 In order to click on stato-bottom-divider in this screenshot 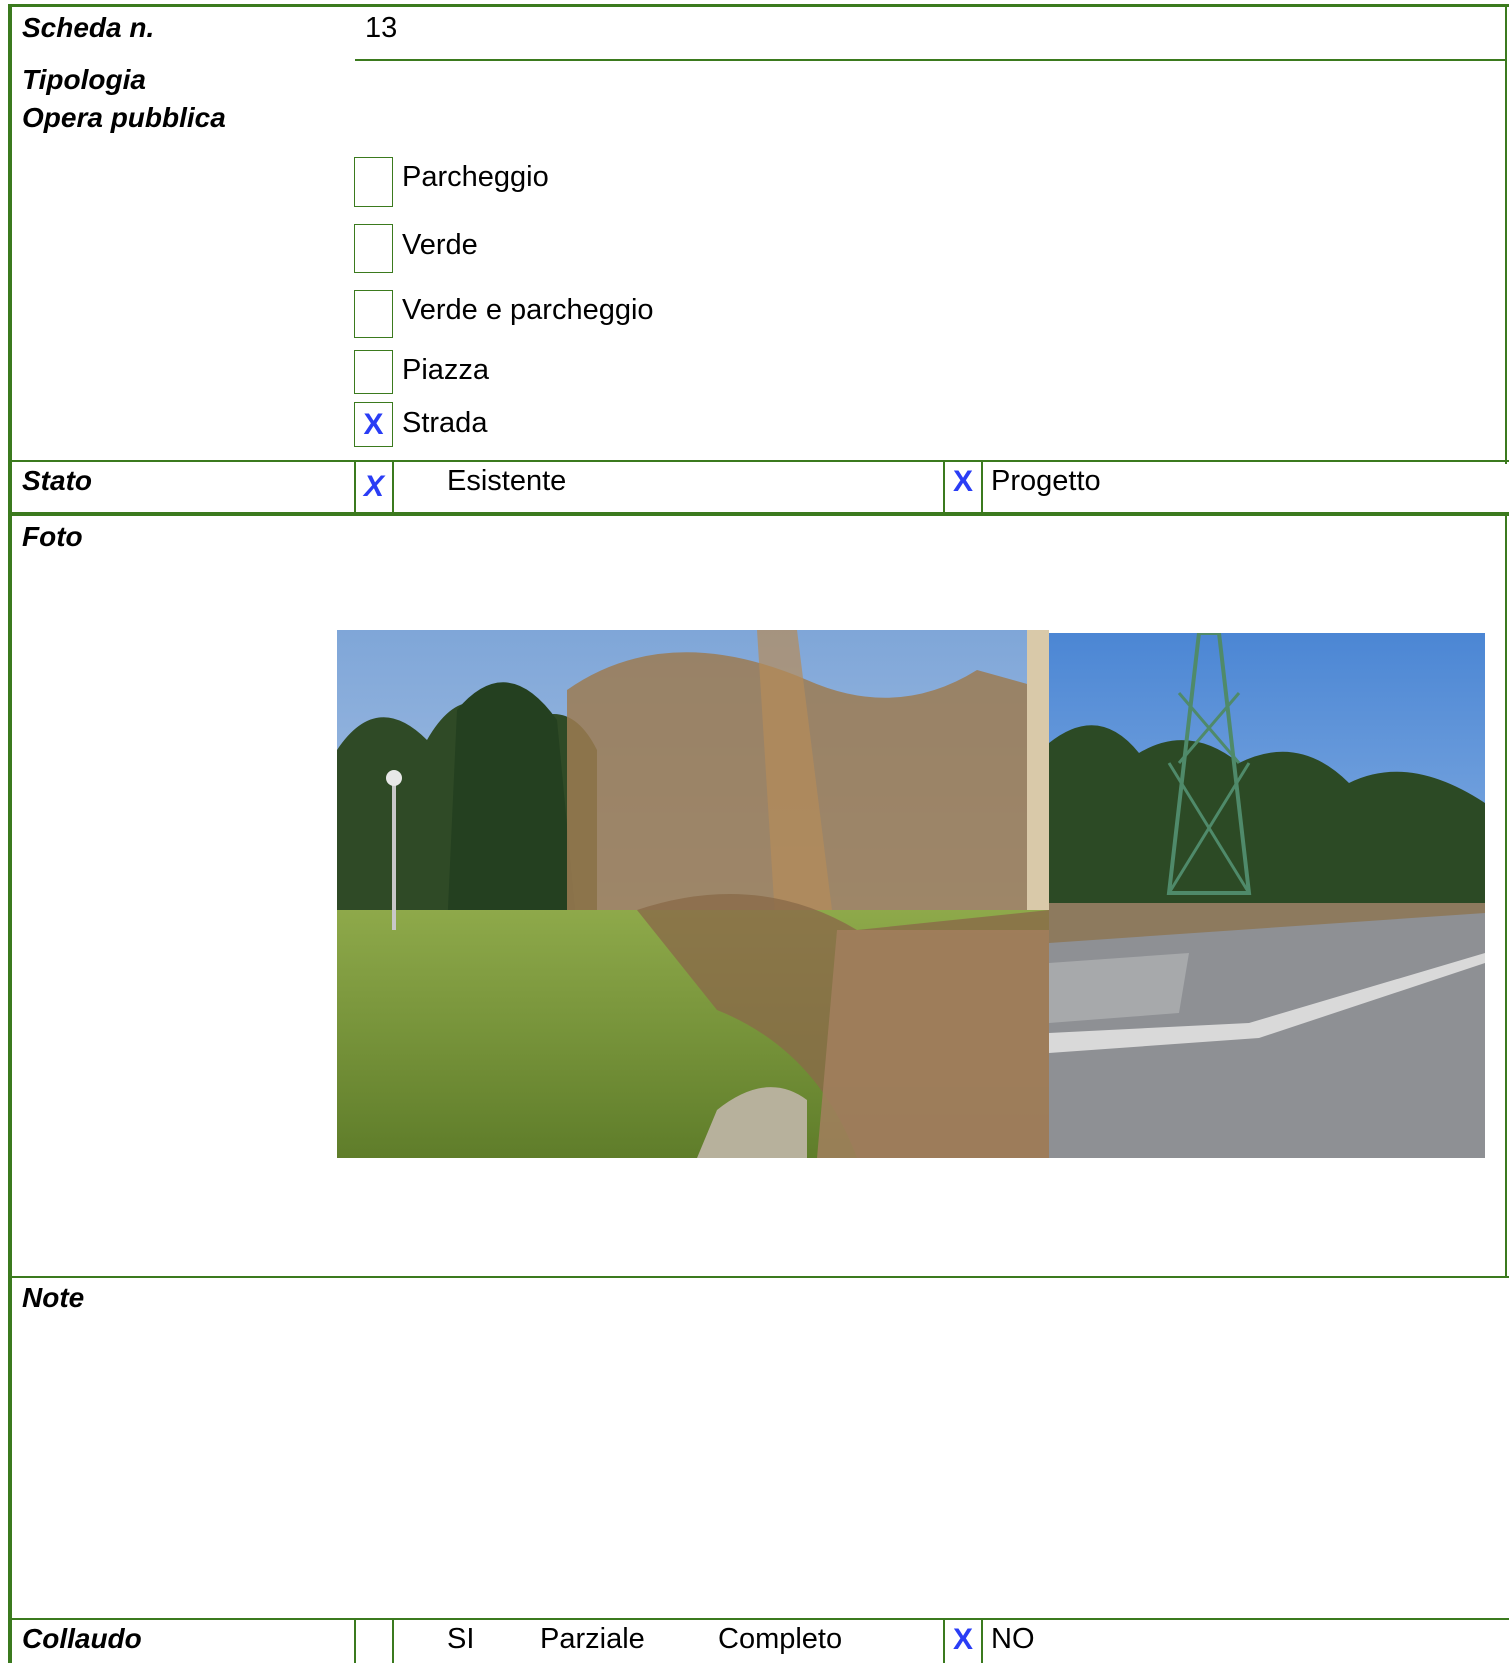, I will do `click(759, 514)`.